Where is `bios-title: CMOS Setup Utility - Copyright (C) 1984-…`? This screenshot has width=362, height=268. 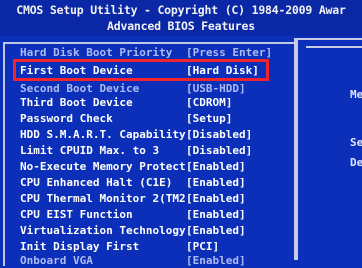
bios-title: CMOS Setup Utility - Copyright (C) 1984-… is located at coordinates (181, 10).